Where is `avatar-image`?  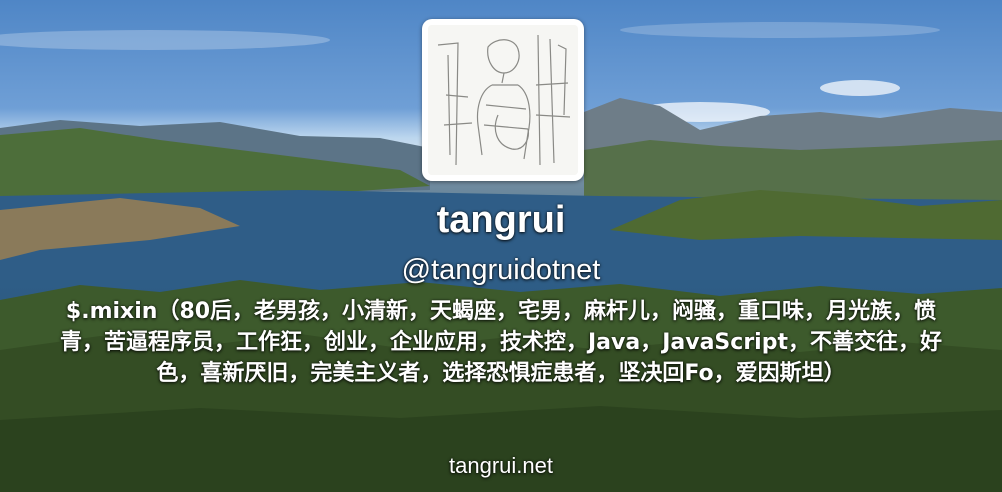
avatar-image is located at coordinates (503, 100).